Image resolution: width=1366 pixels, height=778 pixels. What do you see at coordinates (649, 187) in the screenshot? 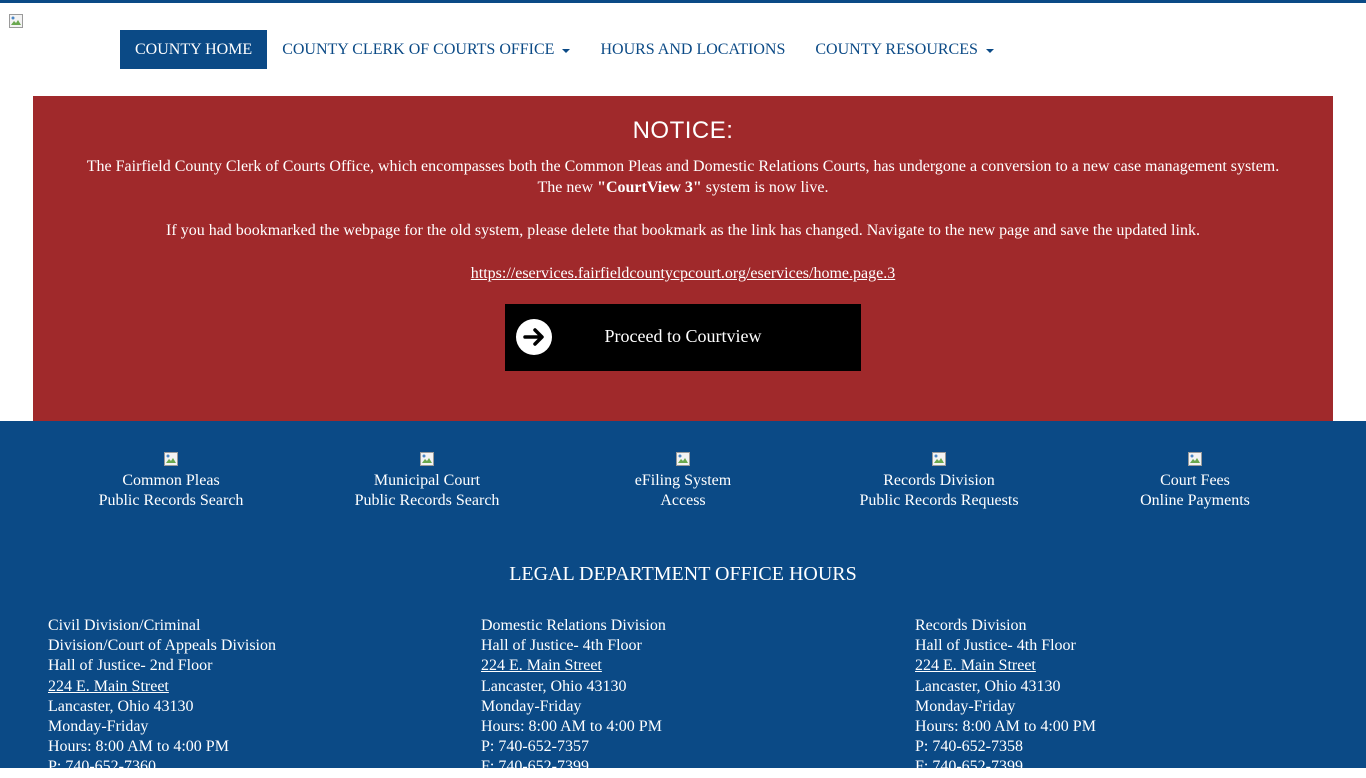
I see `courtview-name: "CourtView 3"` at bounding box center [649, 187].